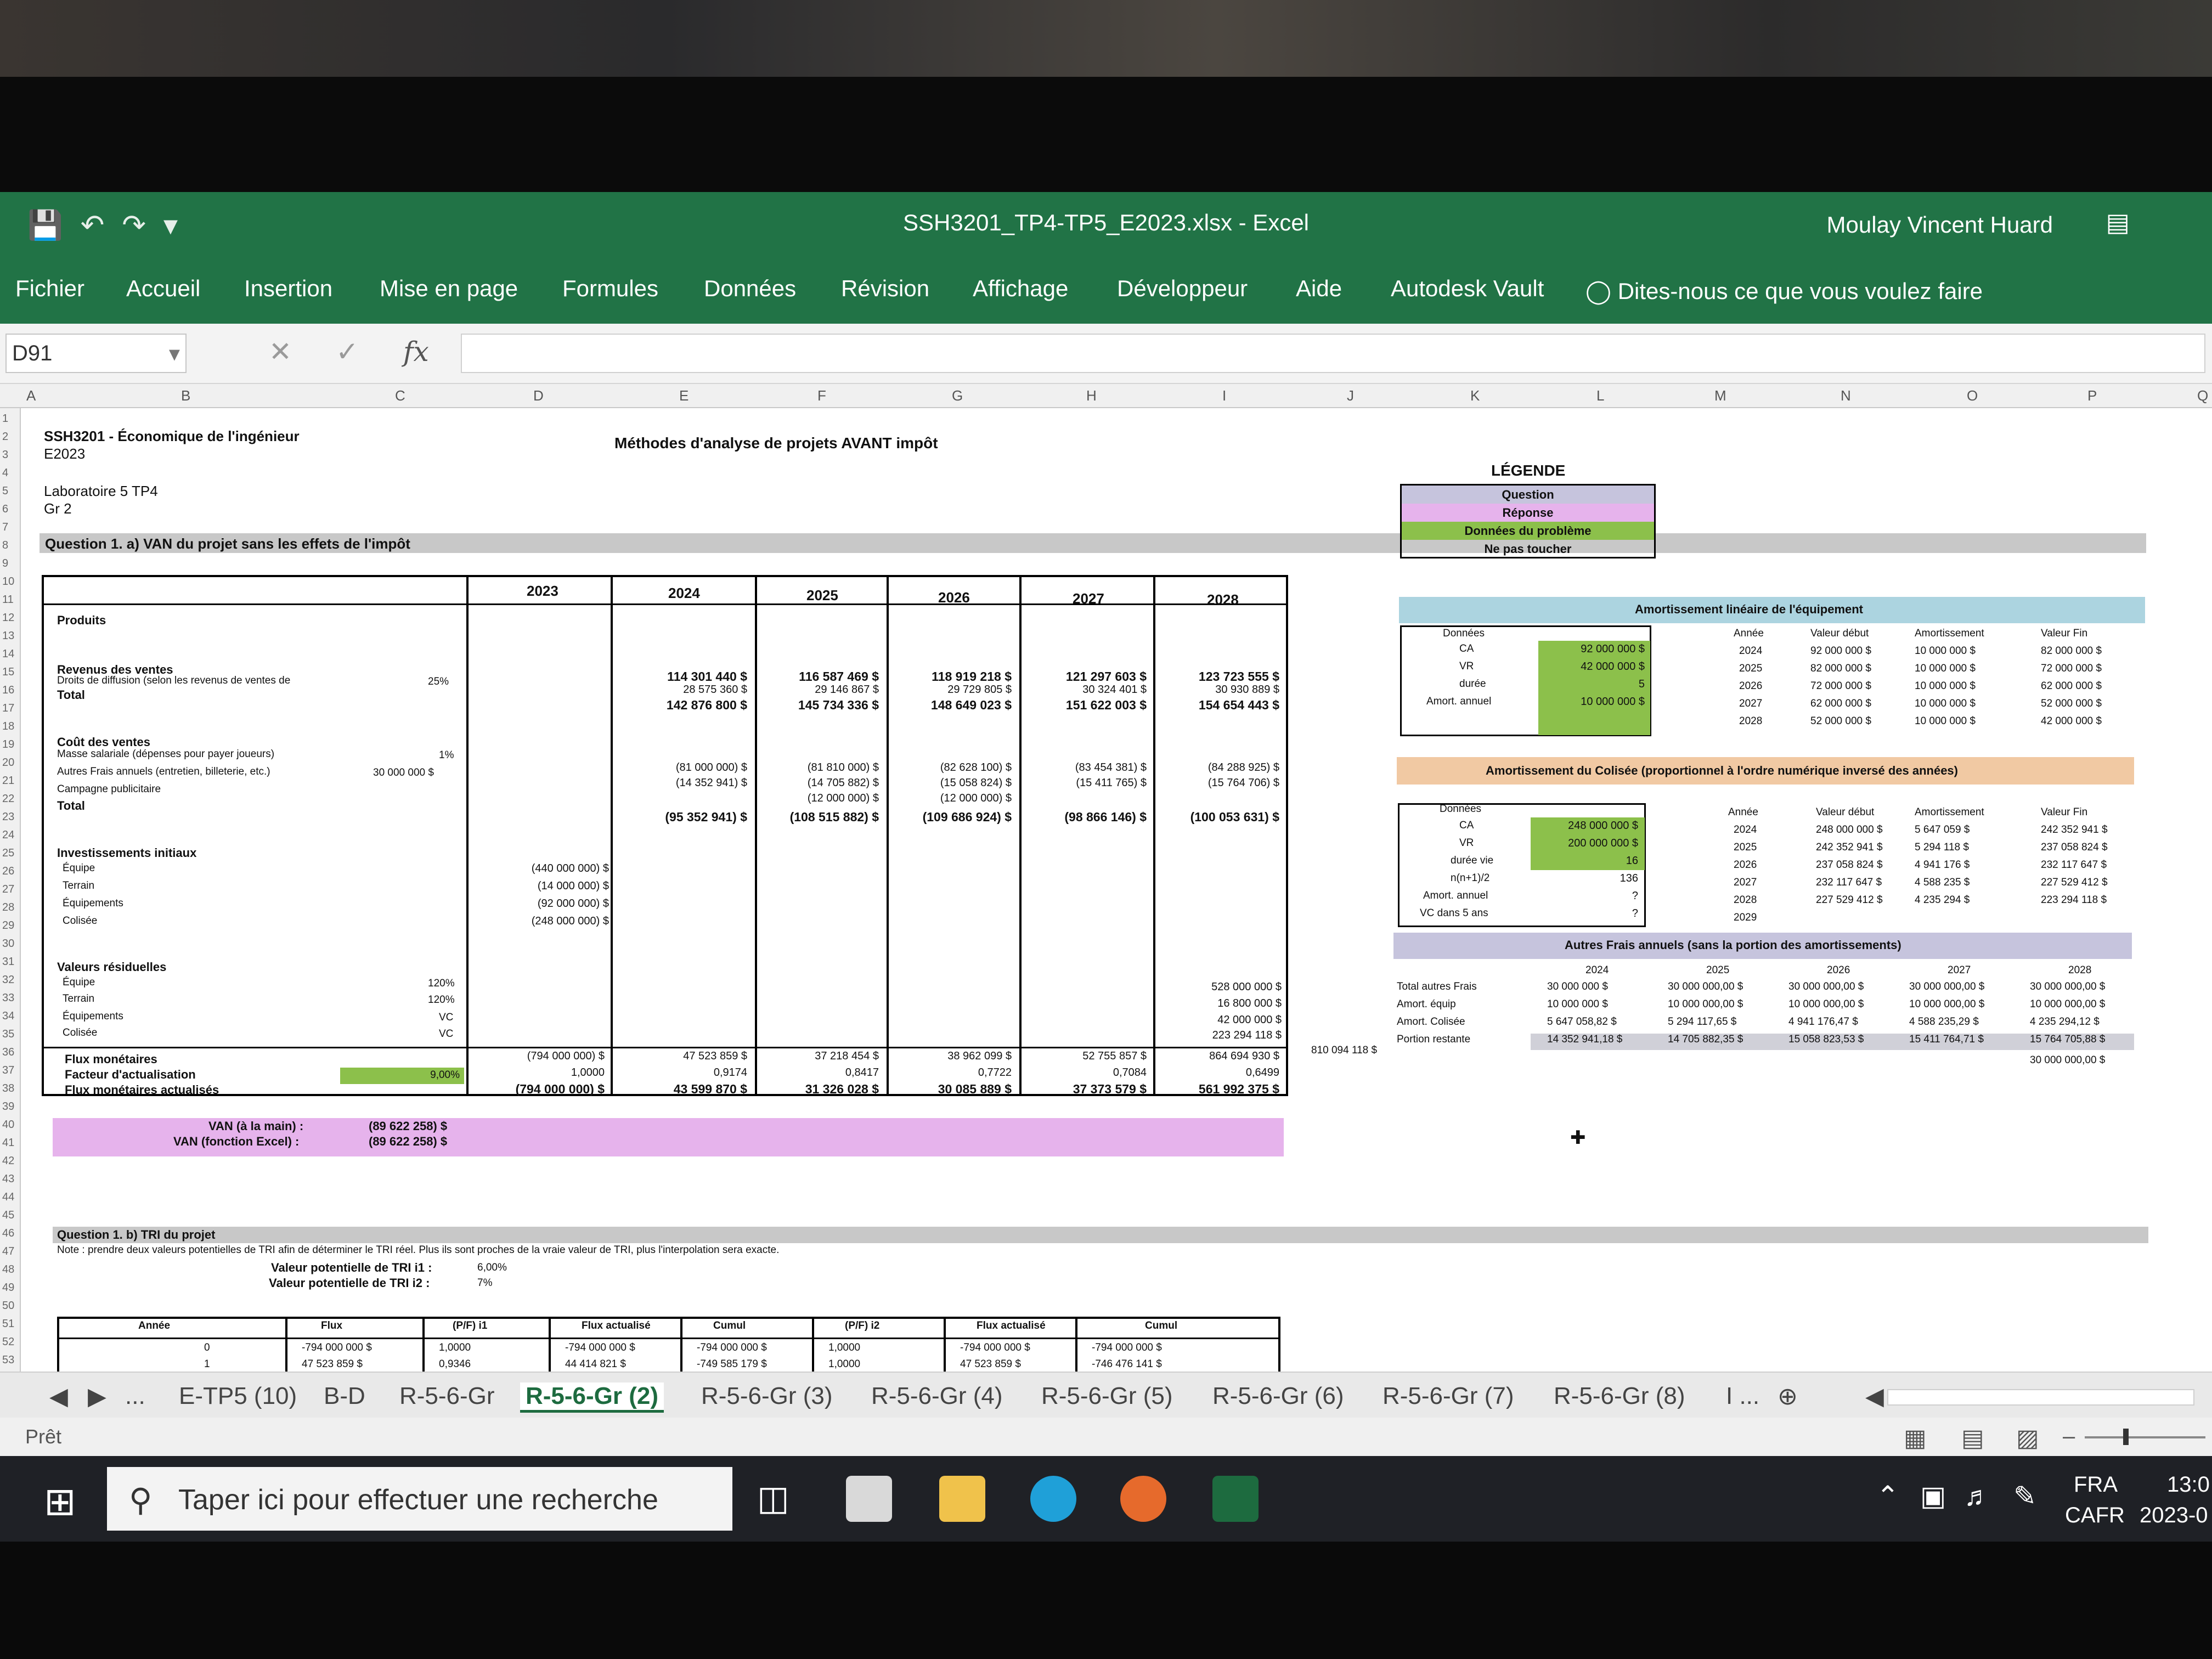 This screenshot has width=2212, height=1659. What do you see at coordinates (8, 1143) in the screenshot?
I see `row-number: 41` at bounding box center [8, 1143].